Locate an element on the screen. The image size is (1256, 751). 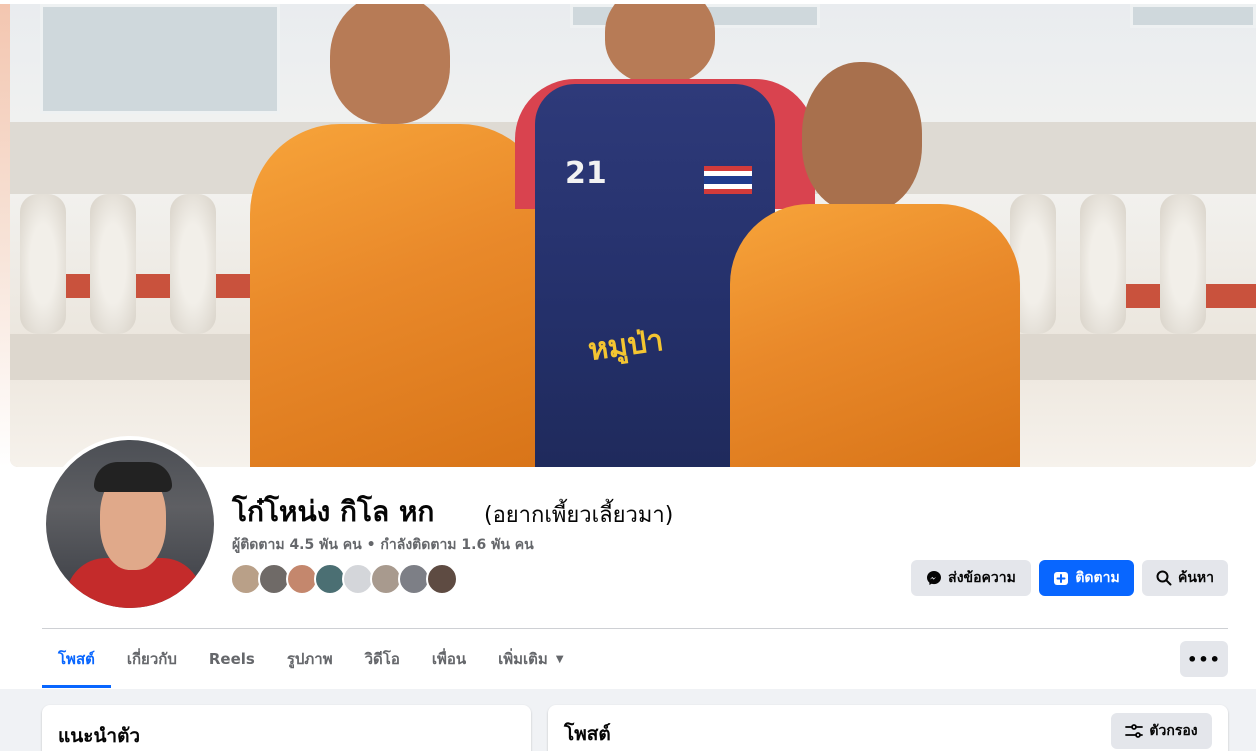
message-button: ส่งข้อความ is located at coordinates (971, 578).